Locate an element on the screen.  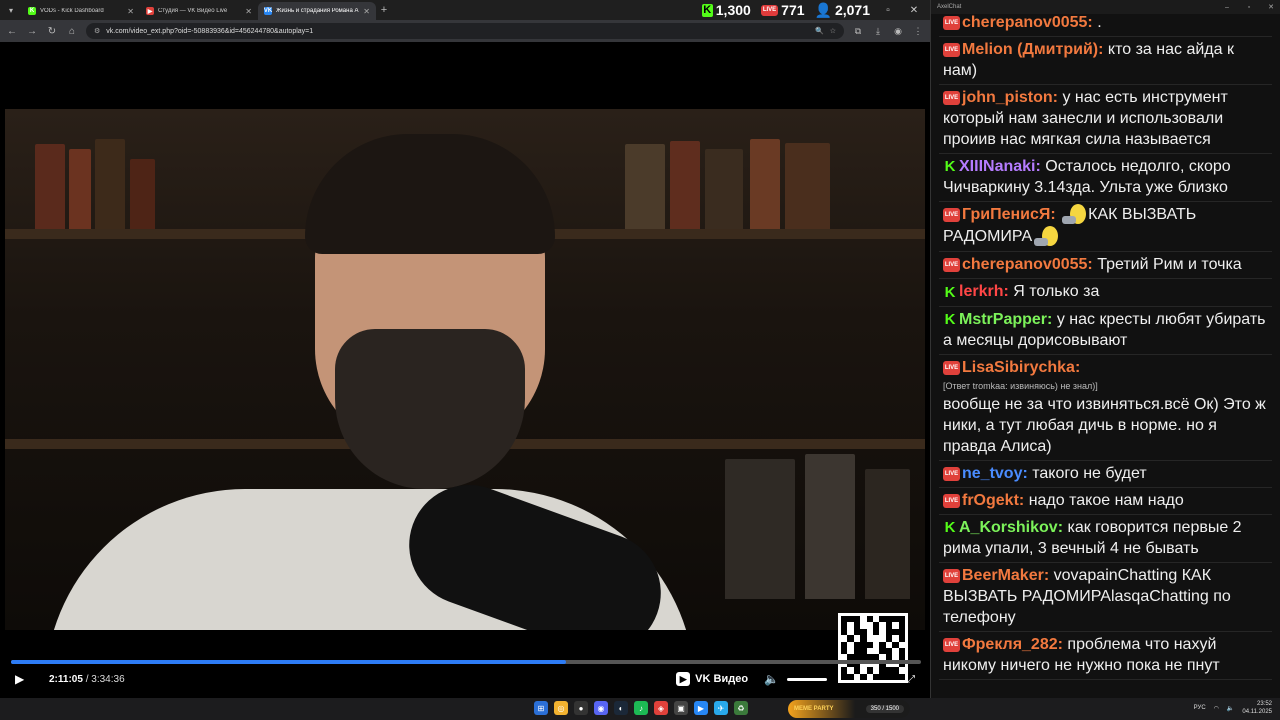
stream-stats: K 1,300 LIVE 771 👤 2,071 ▫ ✕ is located at coordinates (815, 10).